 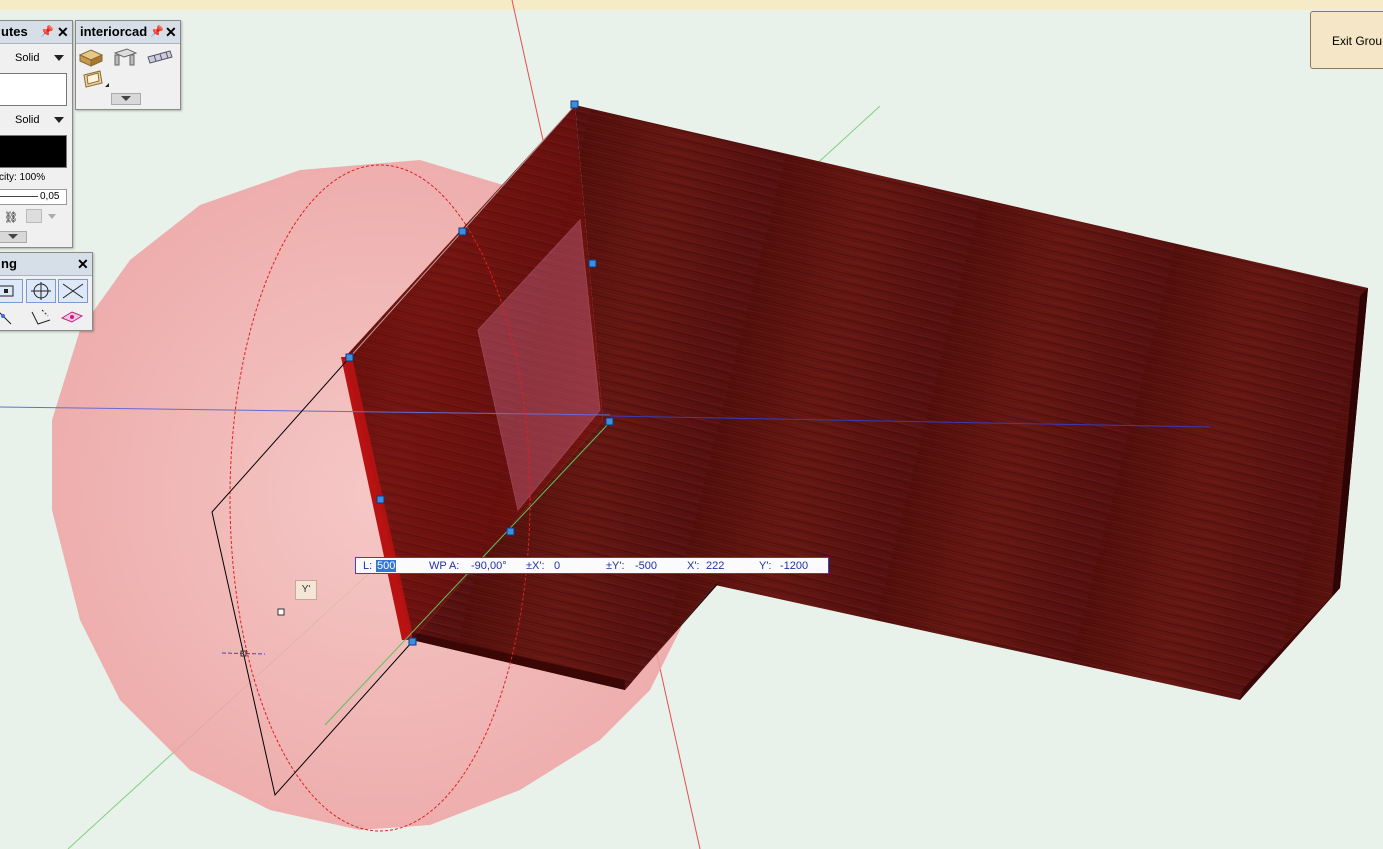 I want to click on line-weight-slider, so click(x=19, y=196).